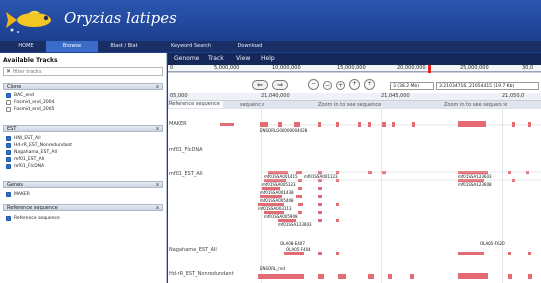 The height and width of the screenshot is (283, 541). I want to click on scale-label: 21,045,000, so click(395, 96).